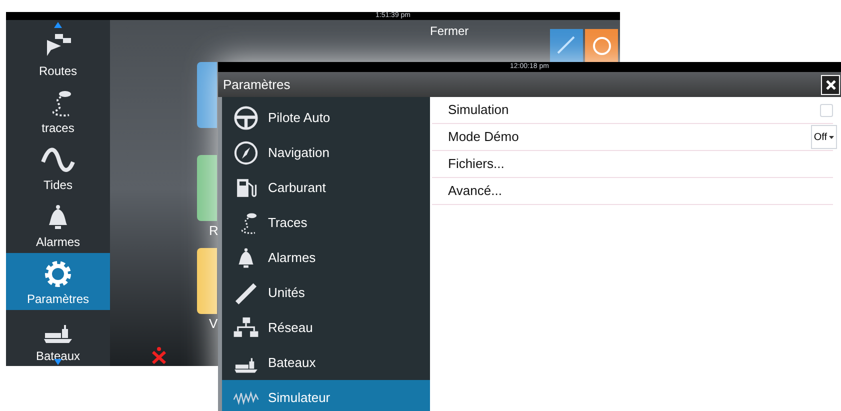  Describe the element at coordinates (826, 110) in the screenshot. I see `checkbox` at that location.